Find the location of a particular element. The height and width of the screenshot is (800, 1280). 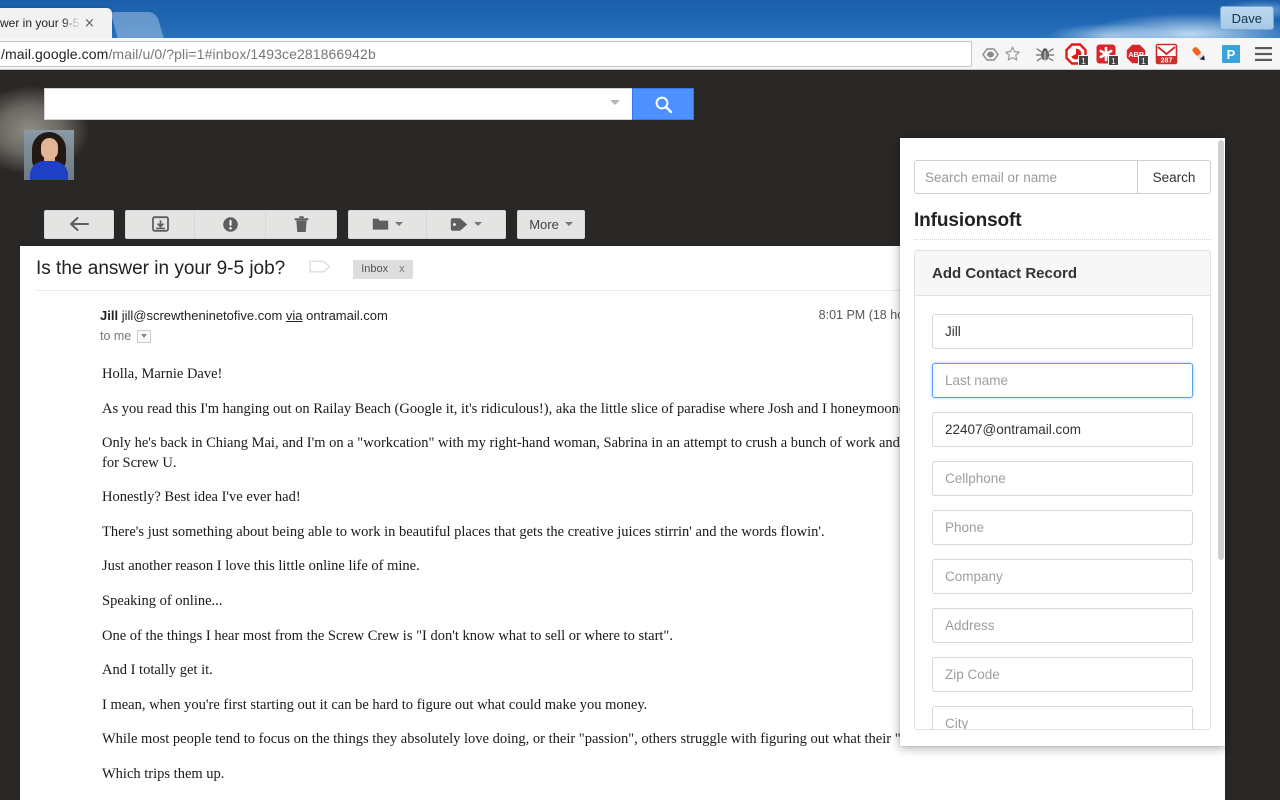

delete-button is located at coordinates (301, 224).